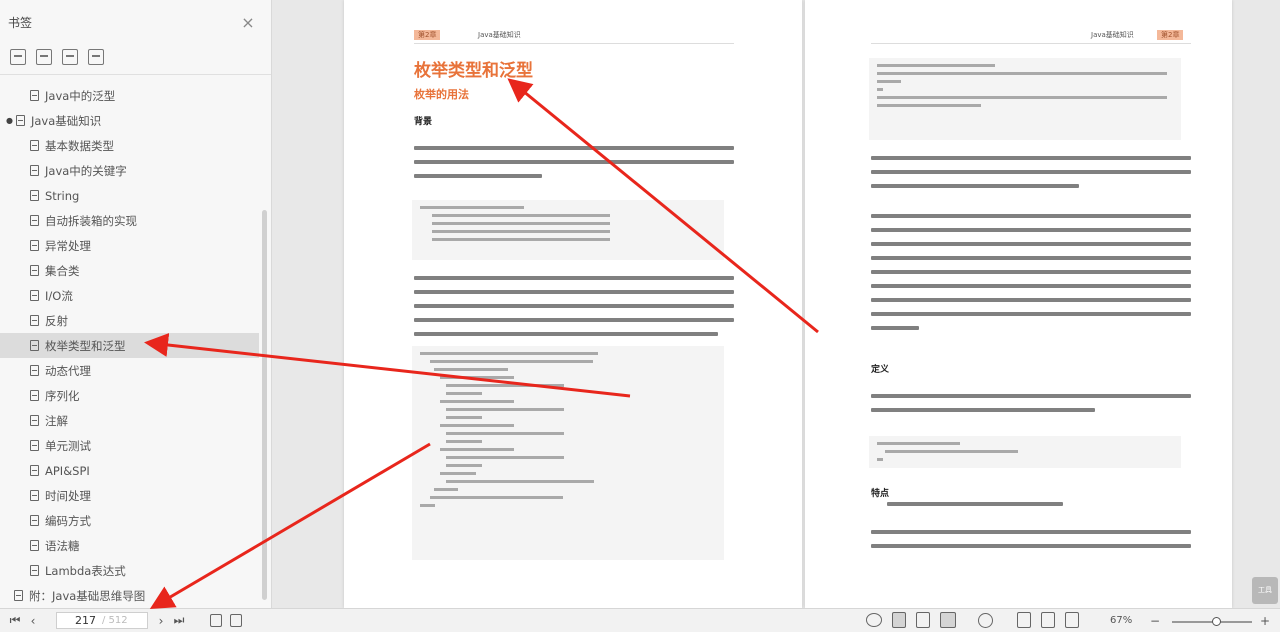 This screenshot has height=632, width=1280. I want to click on collapse-all-icon, so click(96, 57).